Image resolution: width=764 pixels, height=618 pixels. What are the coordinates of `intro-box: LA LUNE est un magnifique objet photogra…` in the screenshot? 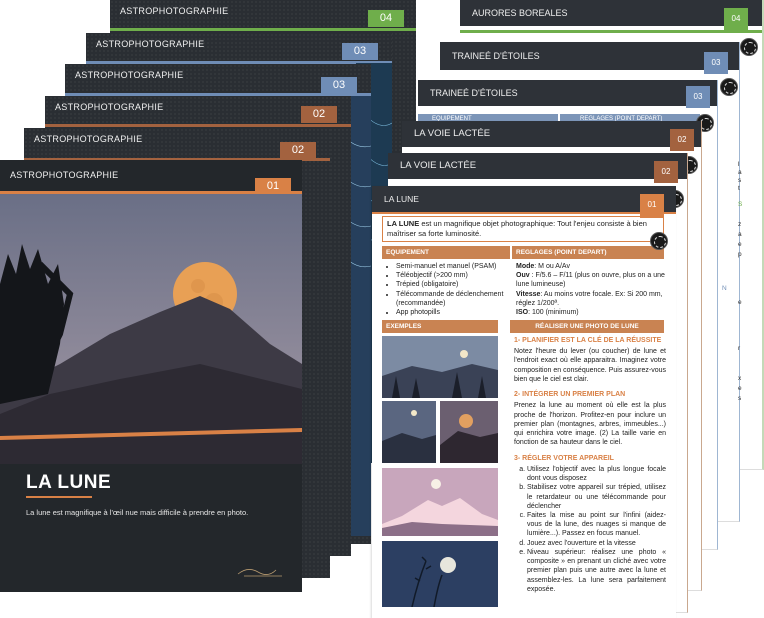 It's located at (523, 229).